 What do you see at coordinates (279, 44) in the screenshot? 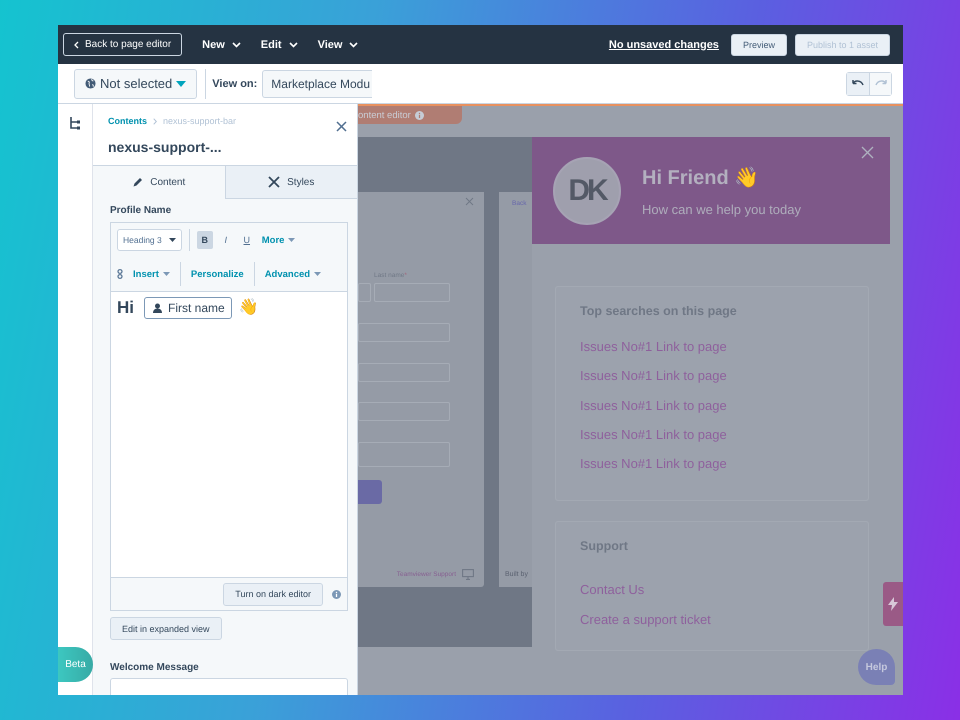
I see `menu-button: Edit` at bounding box center [279, 44].